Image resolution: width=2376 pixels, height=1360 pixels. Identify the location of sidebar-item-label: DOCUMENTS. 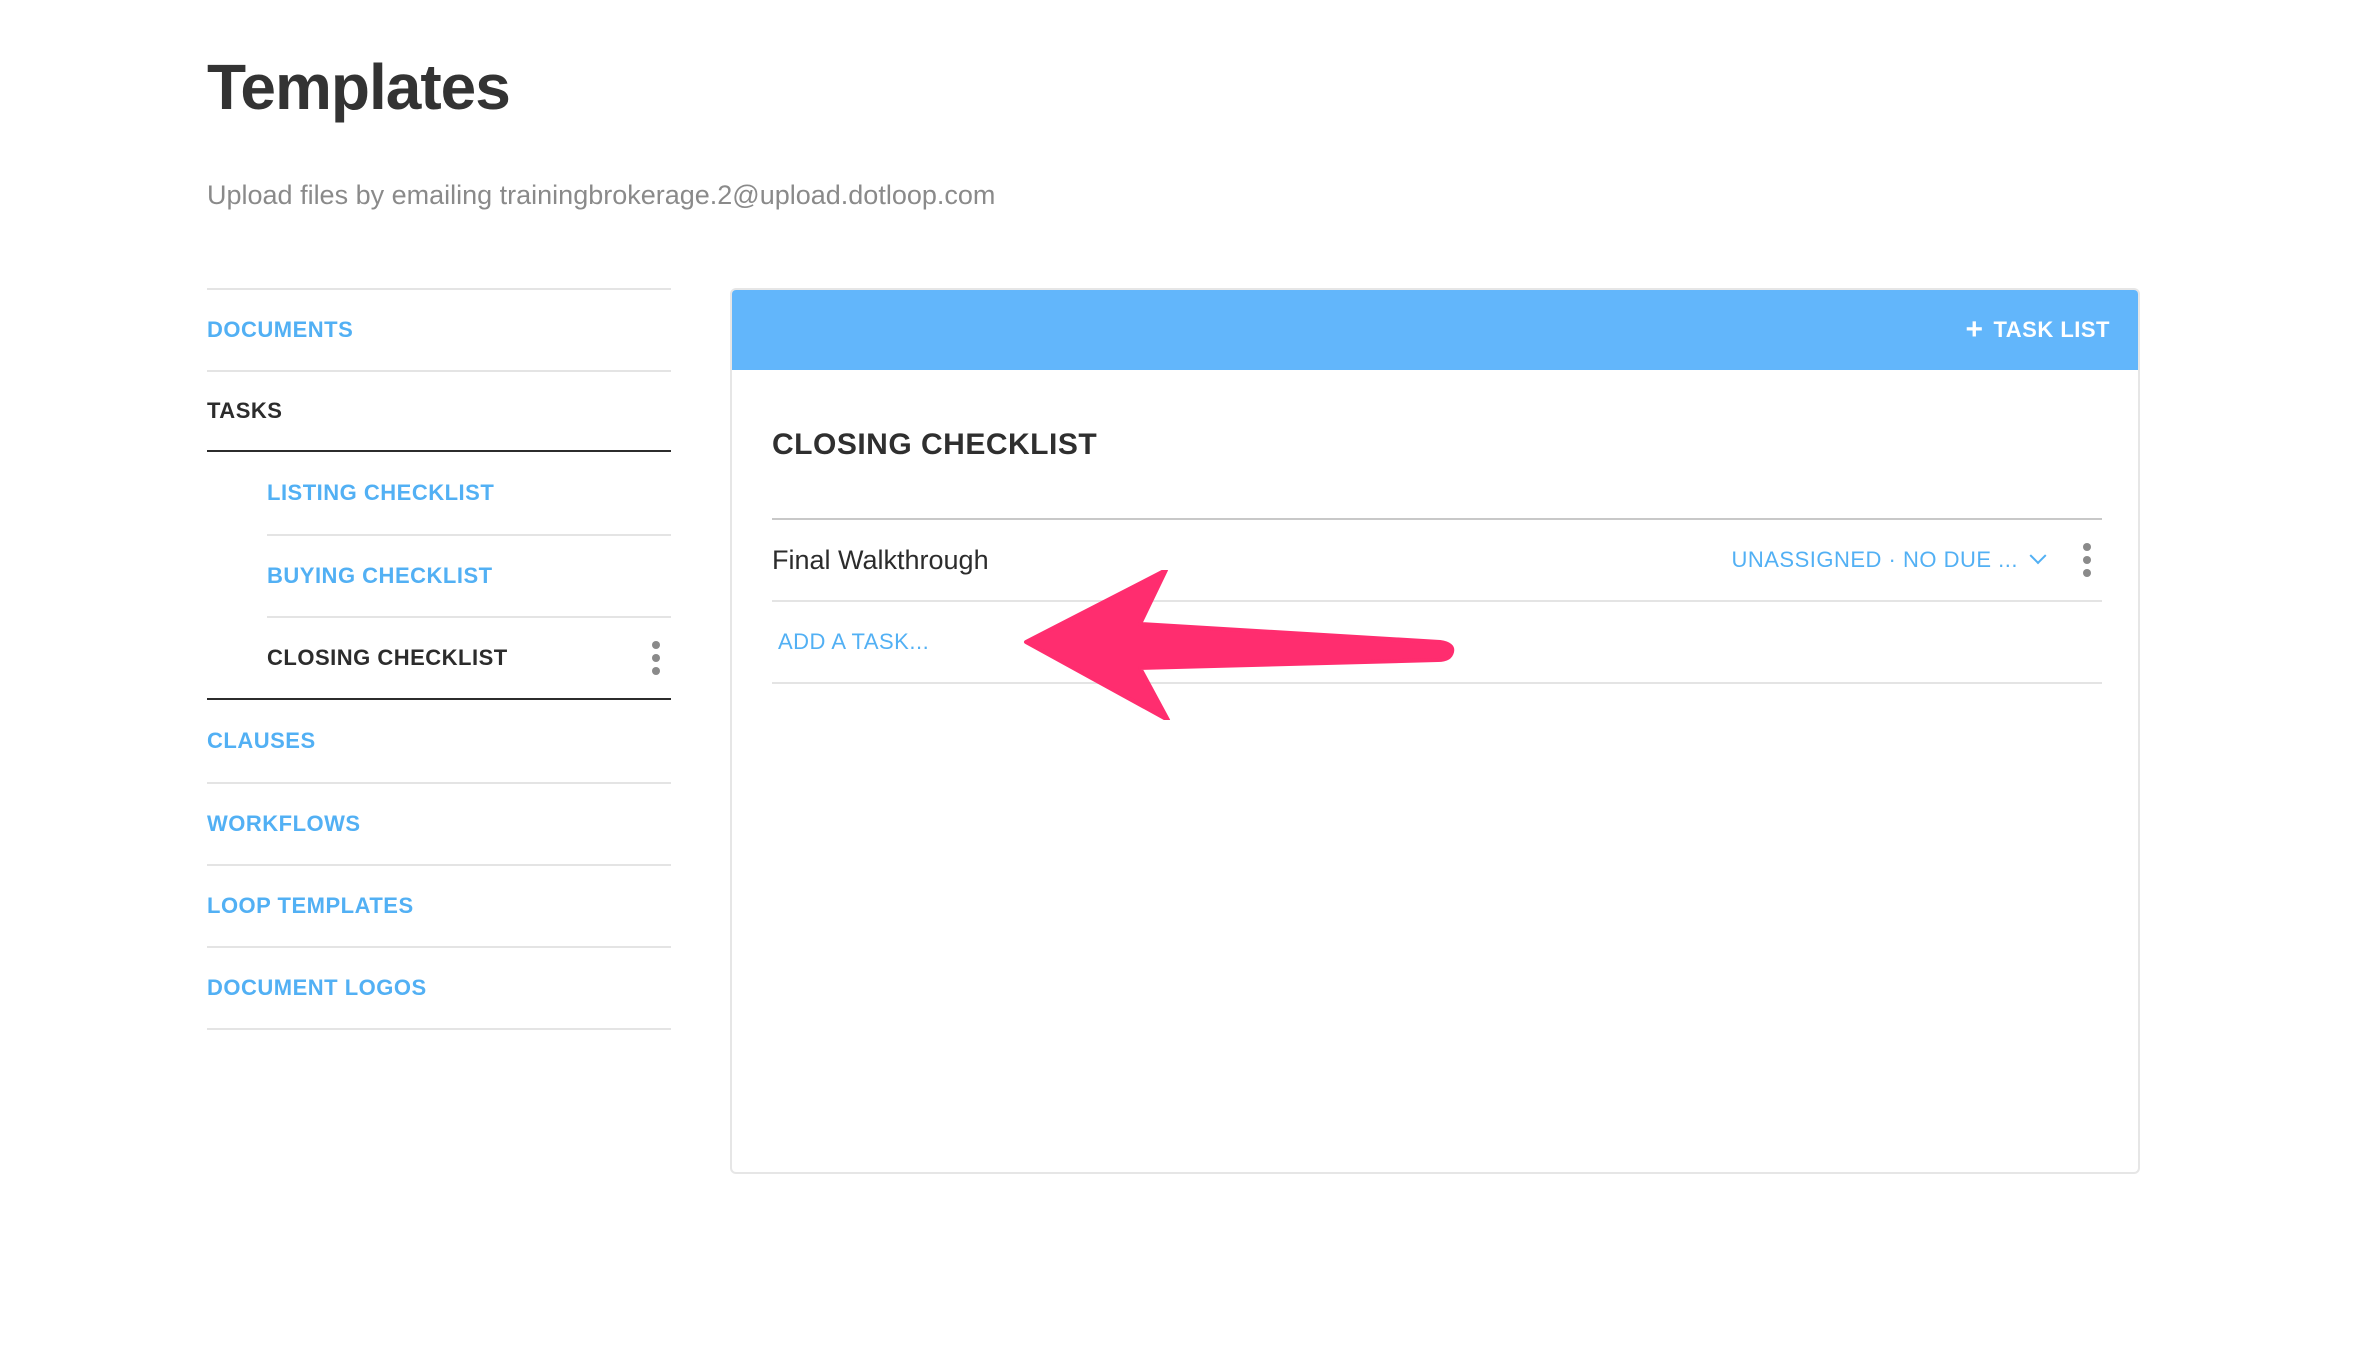
(280, 329).